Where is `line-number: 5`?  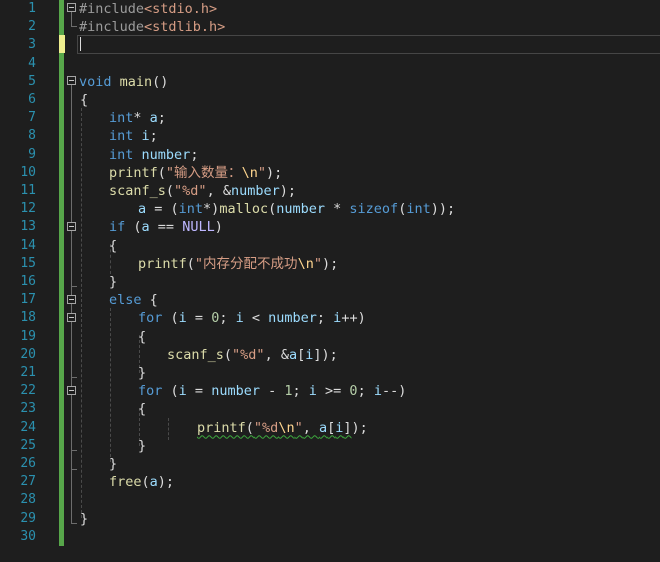
line-number: 5 is located at coordinates (32, 81).